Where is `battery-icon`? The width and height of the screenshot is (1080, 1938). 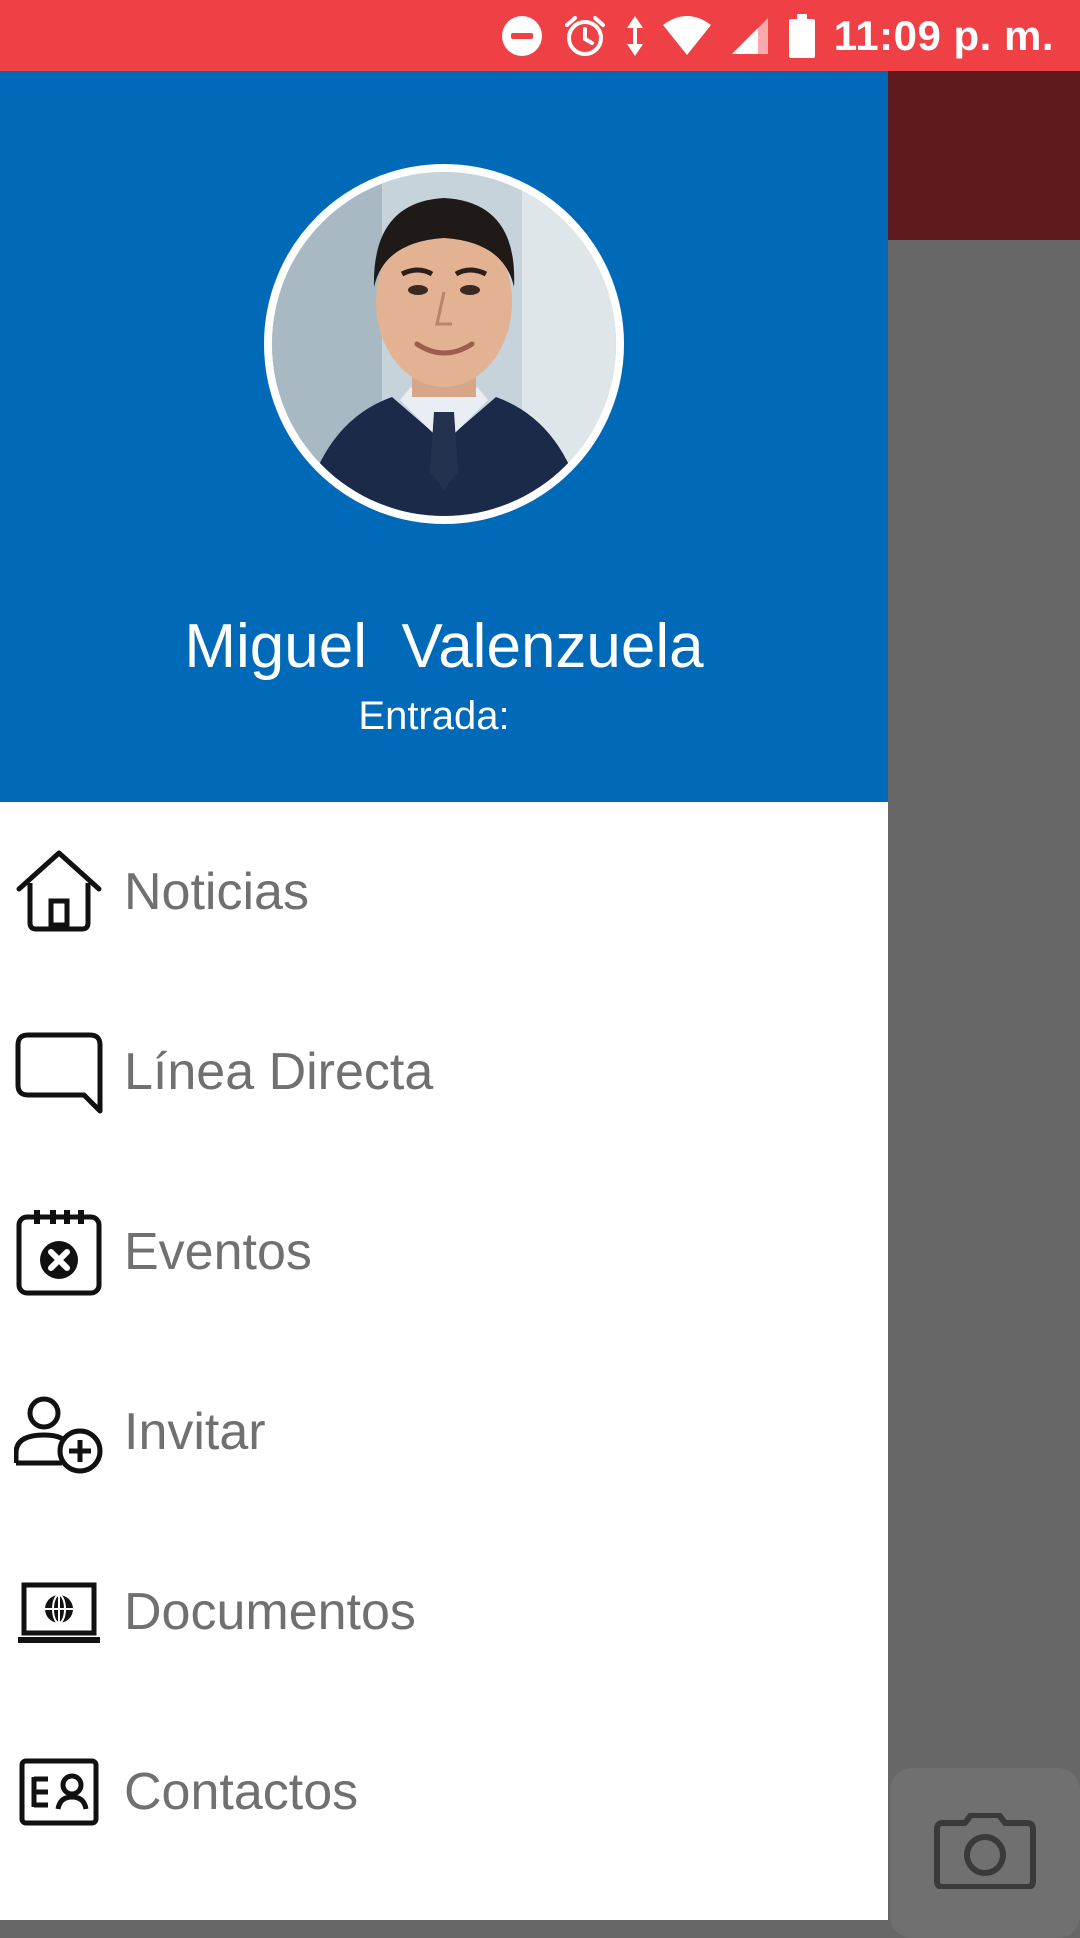 battery-icon is located at coordinates (802, 36).